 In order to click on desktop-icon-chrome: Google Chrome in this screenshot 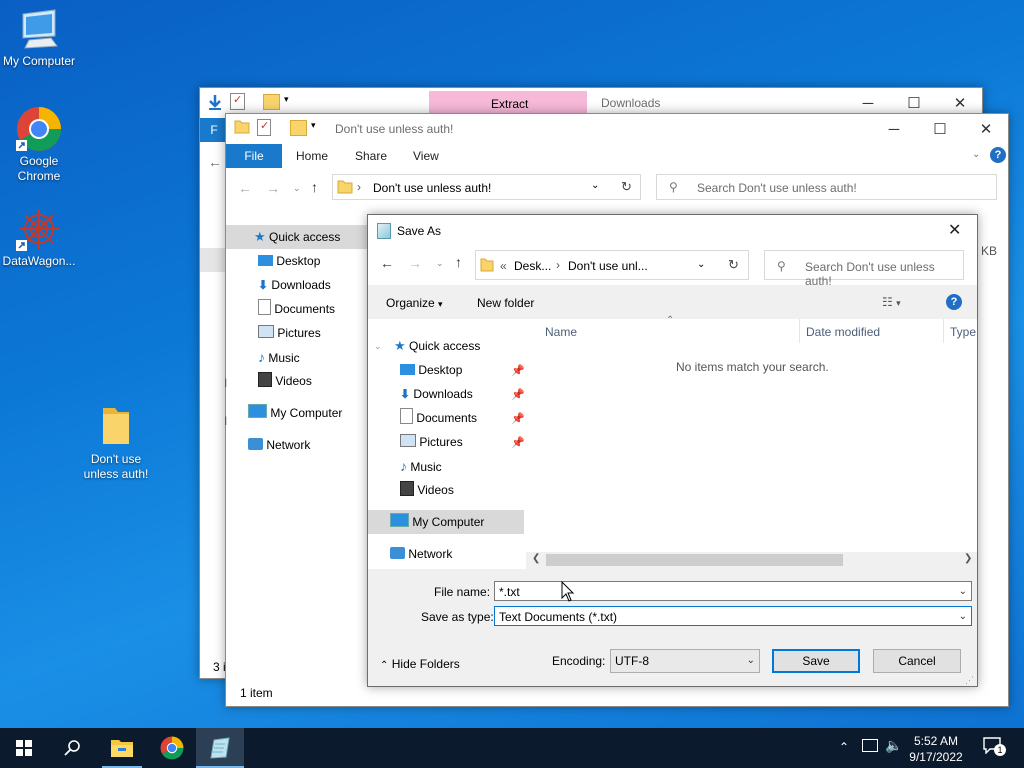, I will do `click(39, 145)`.